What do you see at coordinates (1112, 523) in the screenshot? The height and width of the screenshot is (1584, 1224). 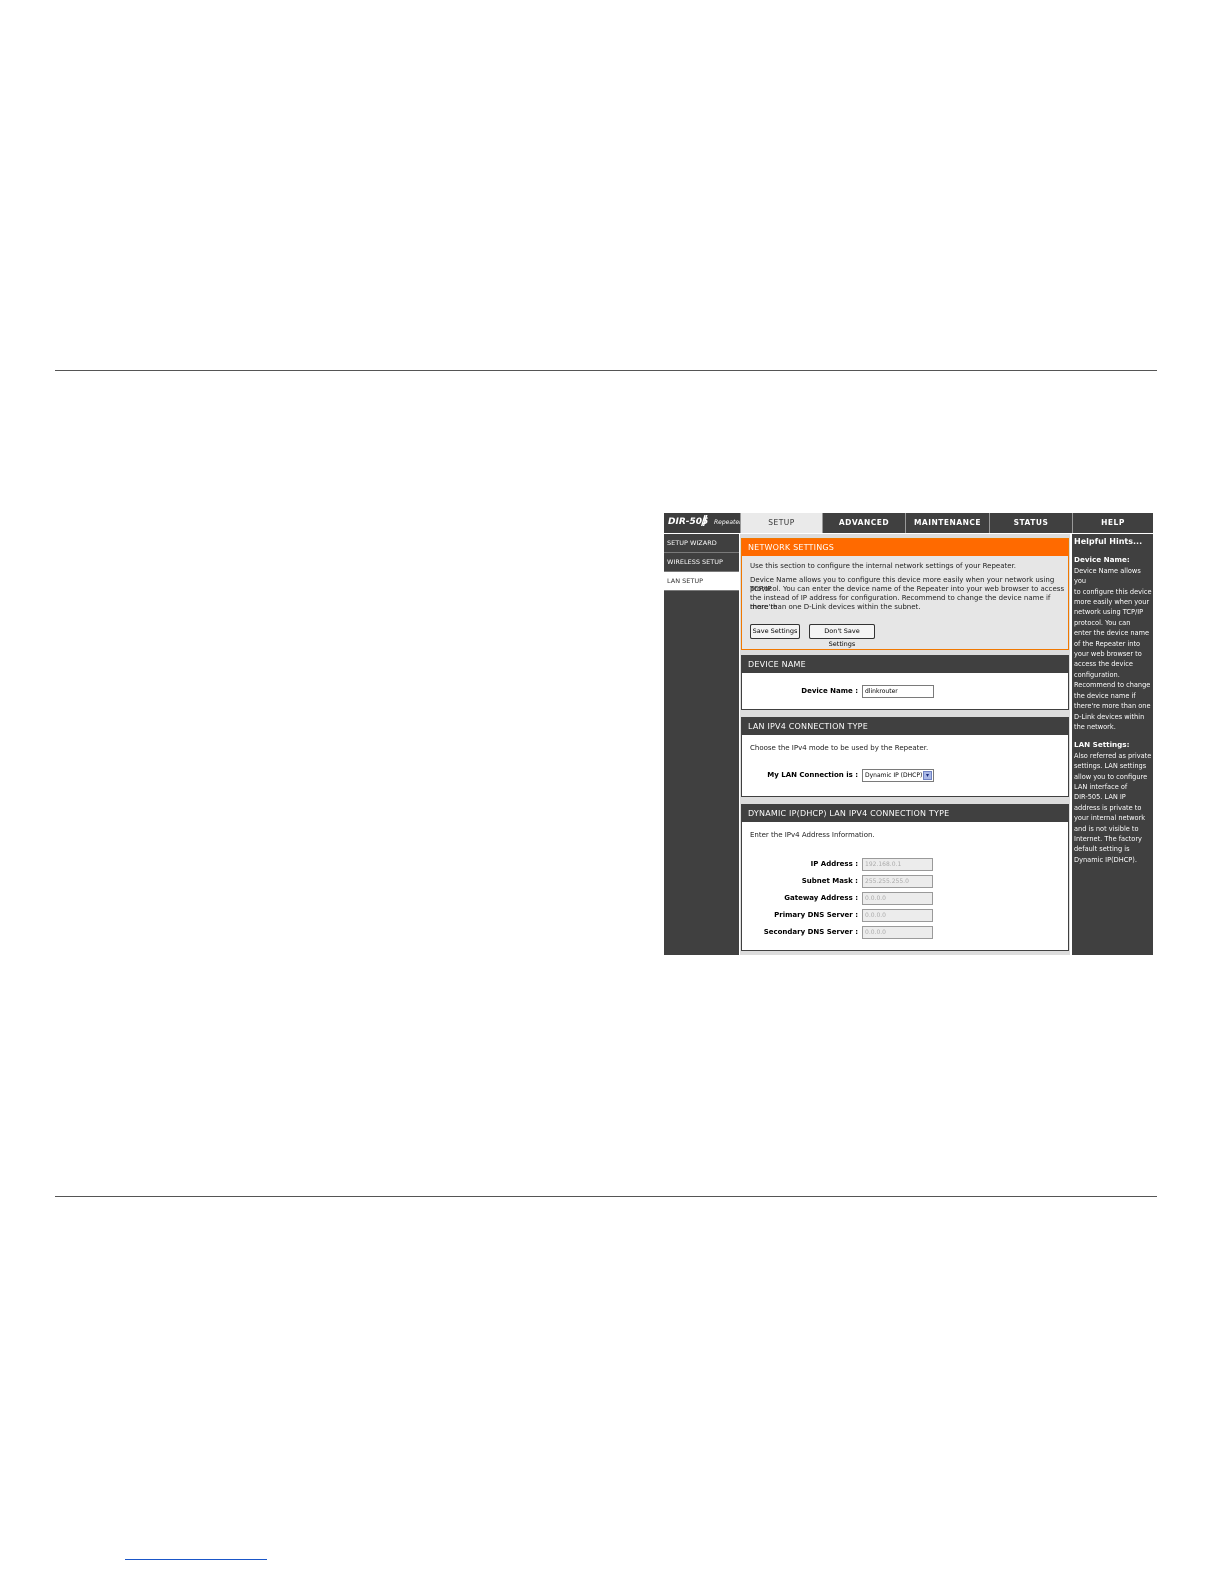 I see `tab-help: HELP` at bounding box center [1112, 523].